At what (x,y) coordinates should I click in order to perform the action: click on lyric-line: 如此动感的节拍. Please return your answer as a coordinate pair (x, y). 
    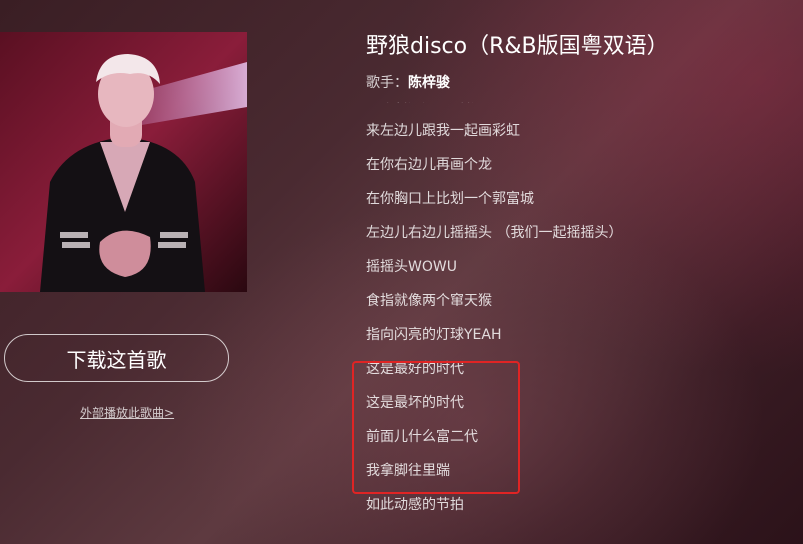
    Looking at the image, I should click on (415, 505).